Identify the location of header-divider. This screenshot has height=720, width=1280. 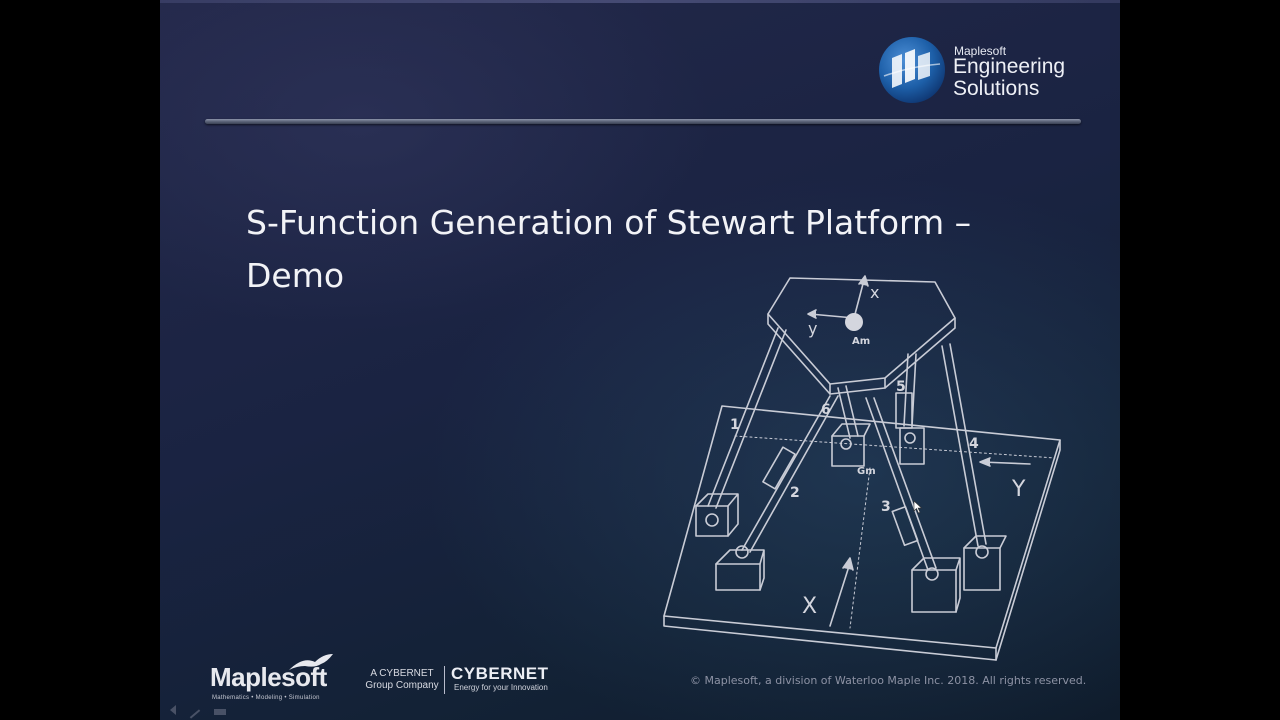
(643, 121).